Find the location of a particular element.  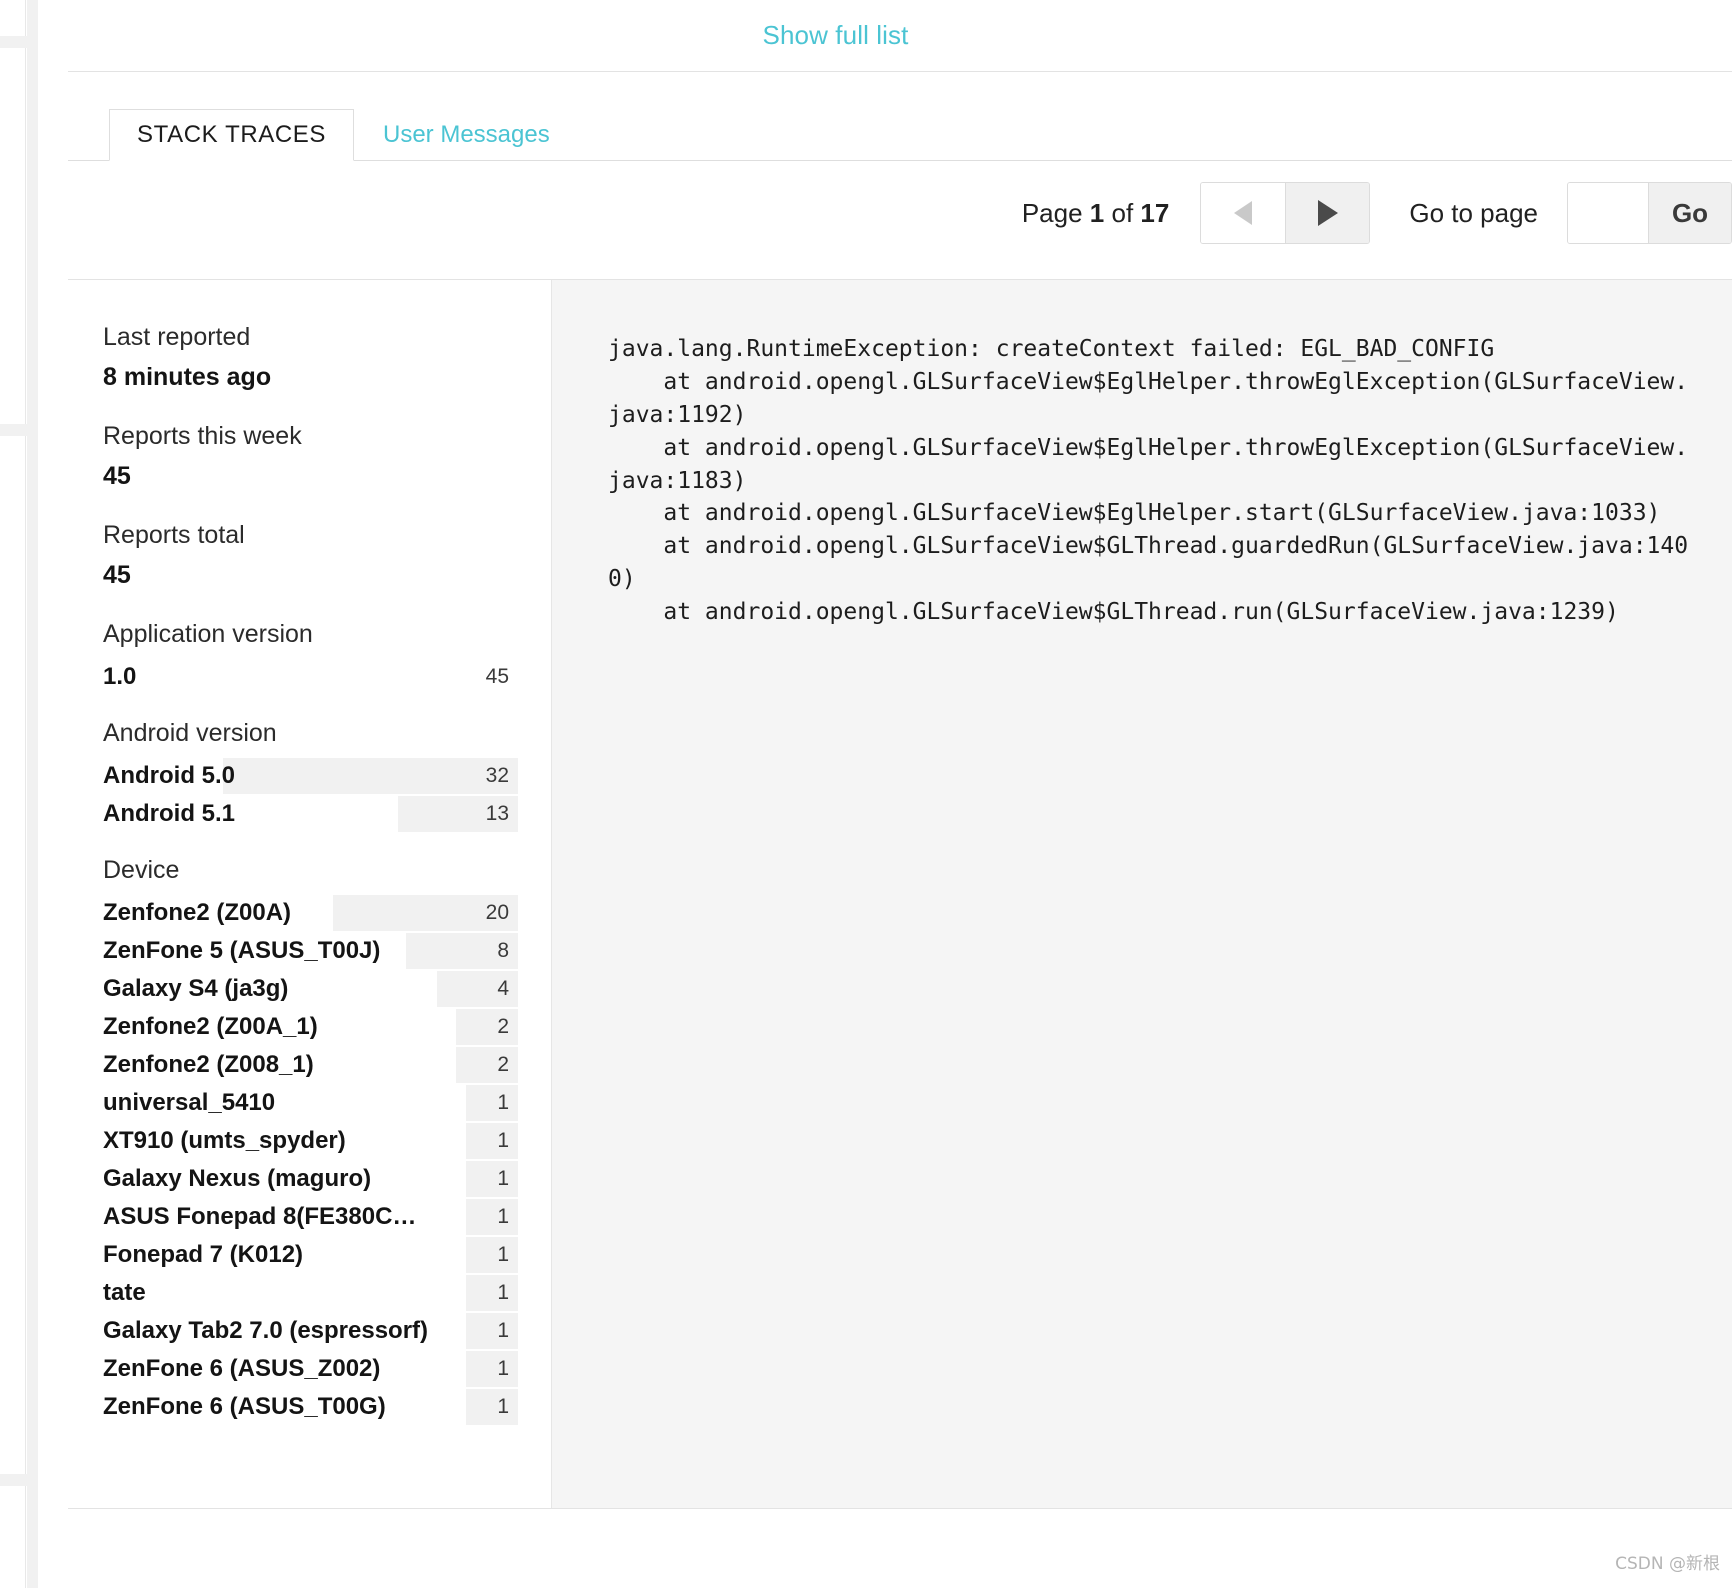

stat-bar-name: Zenfone2 (Z00A_1) is located at coordinates (210, 1026).